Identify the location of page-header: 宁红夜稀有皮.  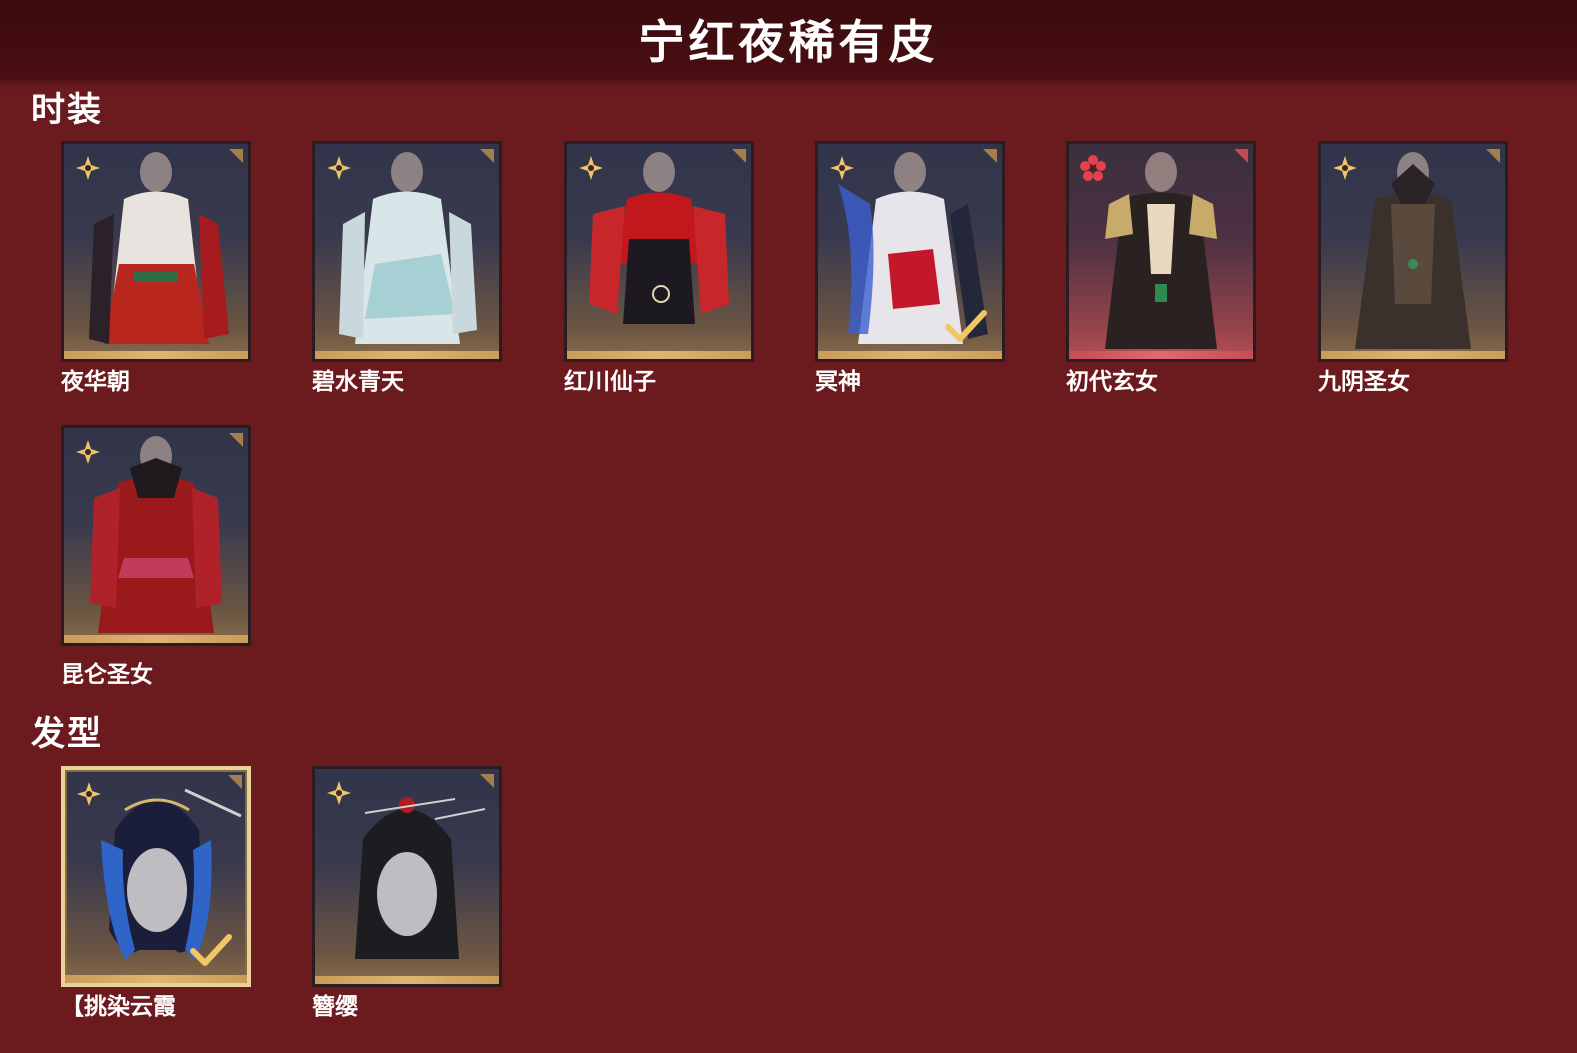
(788, 40).